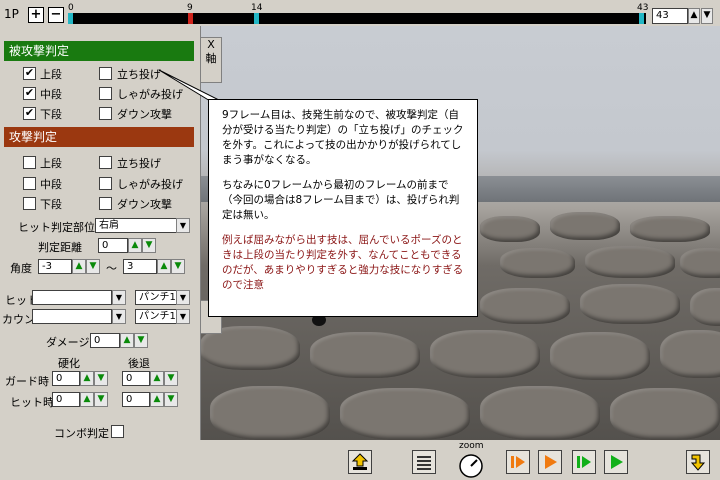 The width and height of the screenshot is (720, 480). I want to click on stiffness-label: 硬化, so click(69, 363).